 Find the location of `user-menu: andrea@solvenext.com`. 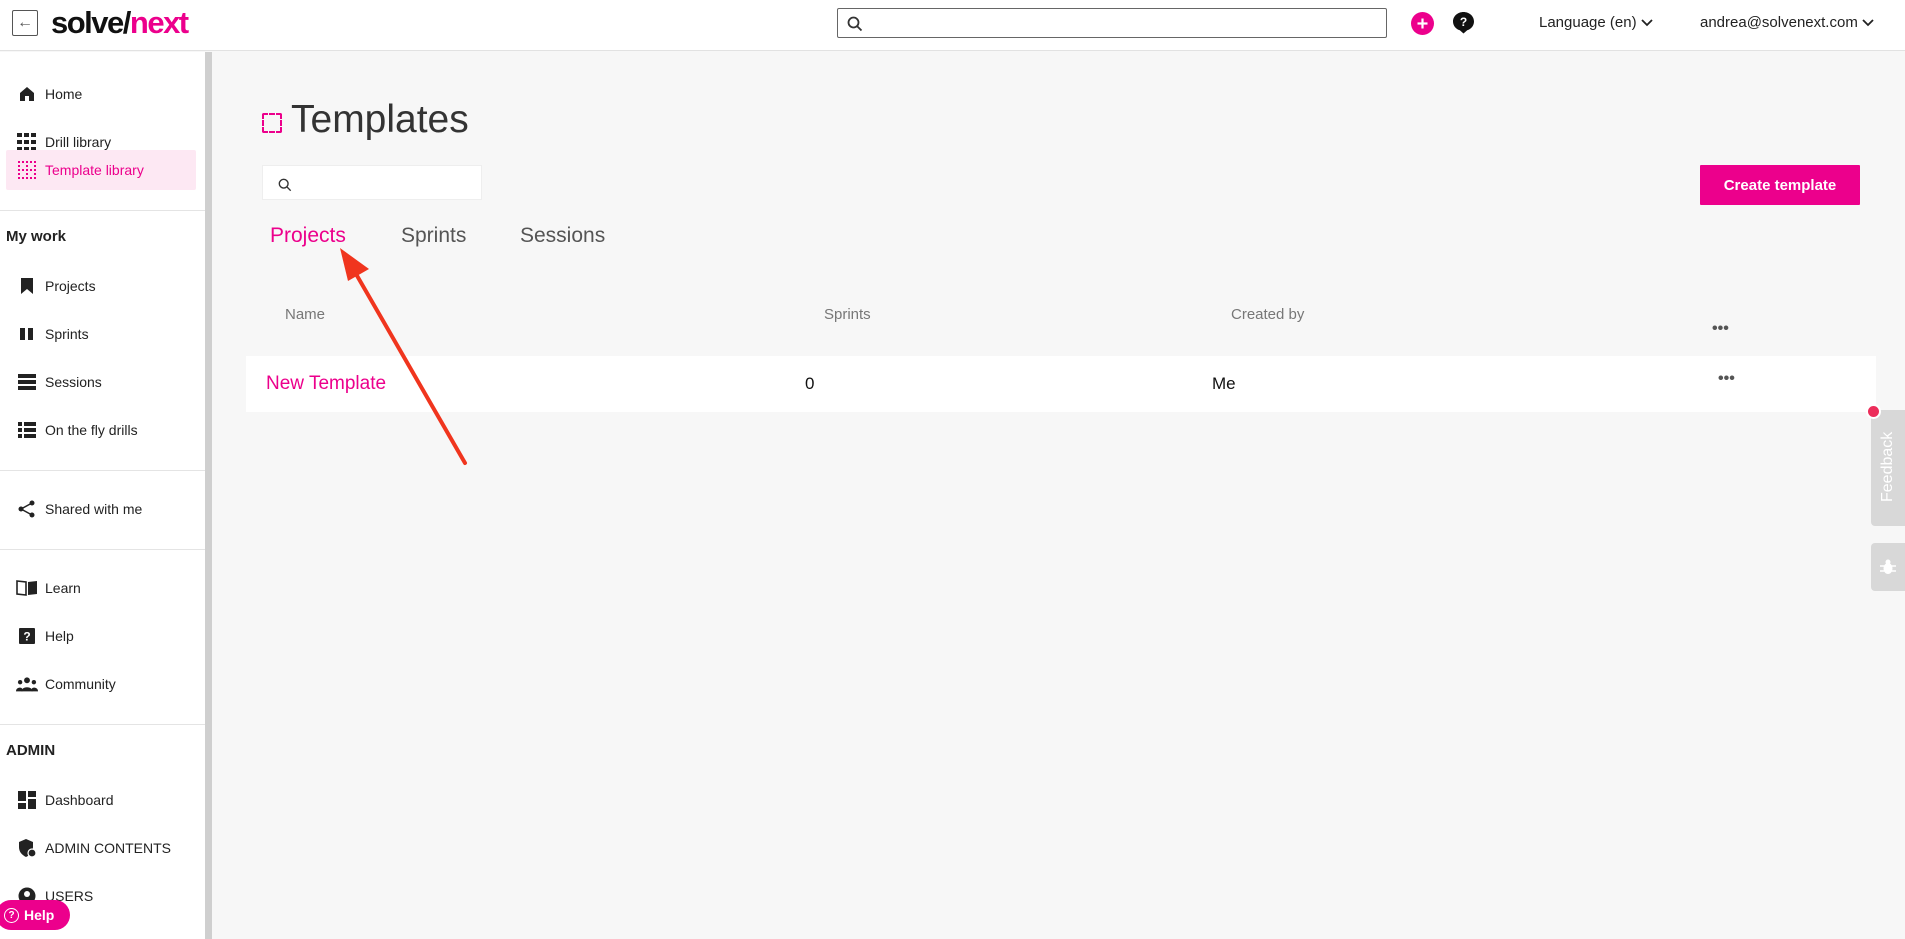

user-menu: andrea@solvenext.com is located at coordinates (1787, 22).